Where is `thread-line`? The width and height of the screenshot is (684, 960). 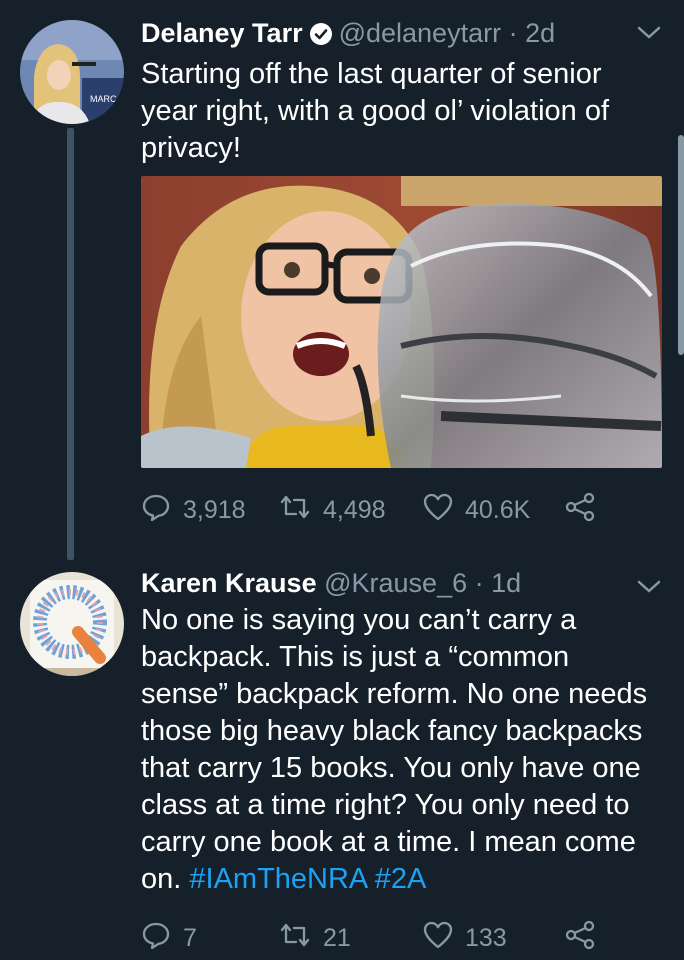 thread-line is located at coordinates (70, 344).